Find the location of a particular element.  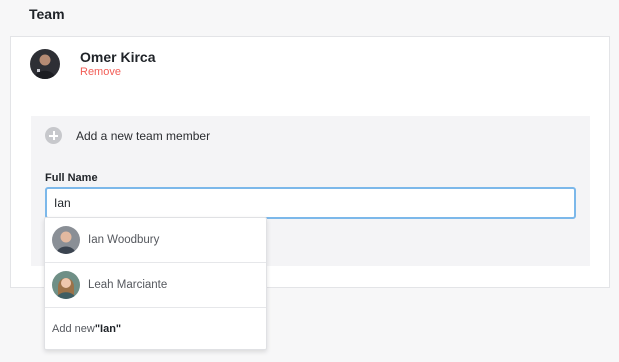

full-name-input is located at coordinates (310, 203).